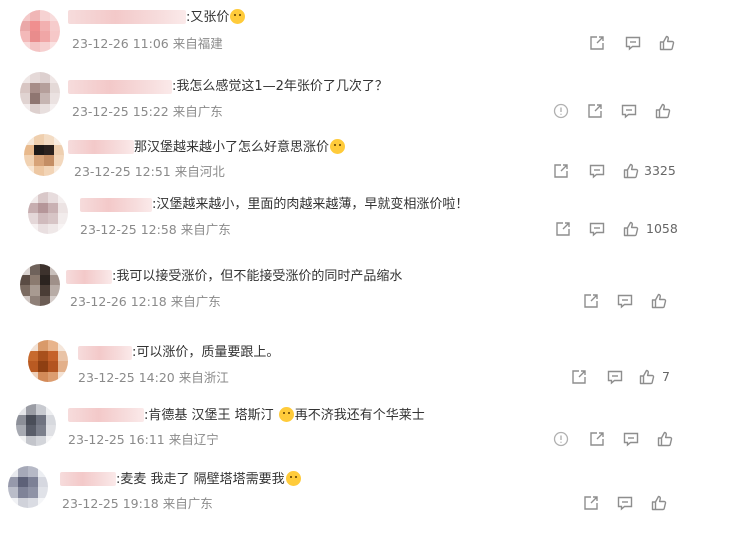 This screenshot has height=537, width=755. What do you see at coordinates (240, 147) in the screenshot?
I see `comment-text: 那汉堡越来越小了怎么好意思涨价` at bounding box center [240, 147].